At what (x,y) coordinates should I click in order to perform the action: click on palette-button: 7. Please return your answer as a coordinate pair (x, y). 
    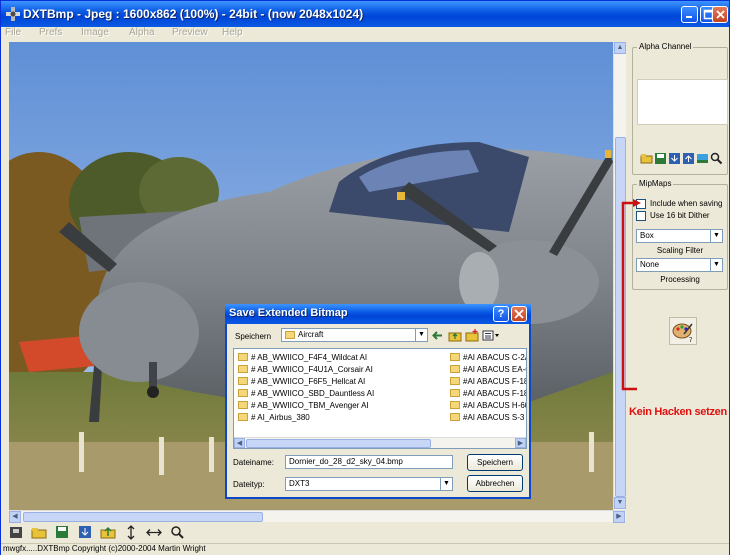
    Looking at the image, I should click on (683, 331).